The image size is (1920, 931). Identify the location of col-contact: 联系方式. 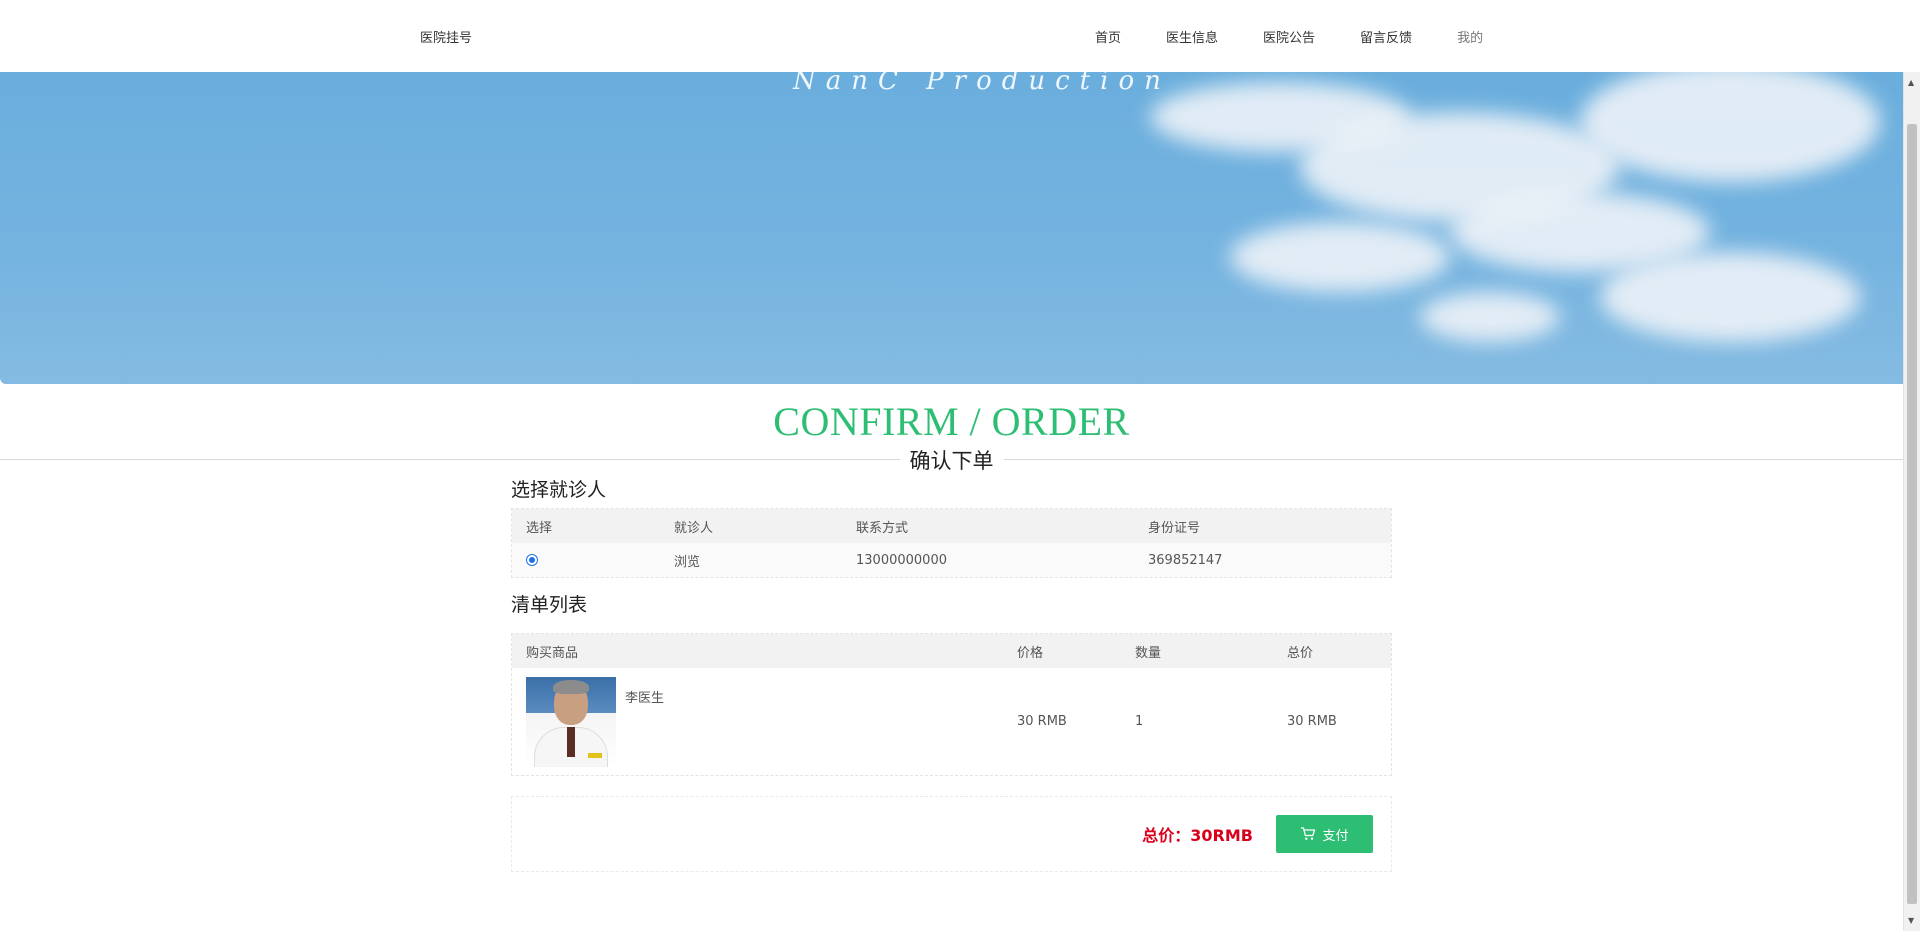
(882, 528).